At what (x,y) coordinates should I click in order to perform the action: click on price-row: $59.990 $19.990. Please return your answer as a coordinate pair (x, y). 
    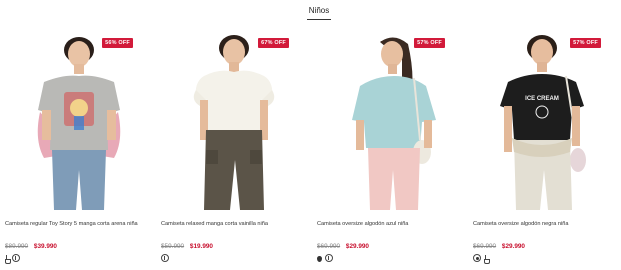
    Looking at the image, I should click on (187, 246).